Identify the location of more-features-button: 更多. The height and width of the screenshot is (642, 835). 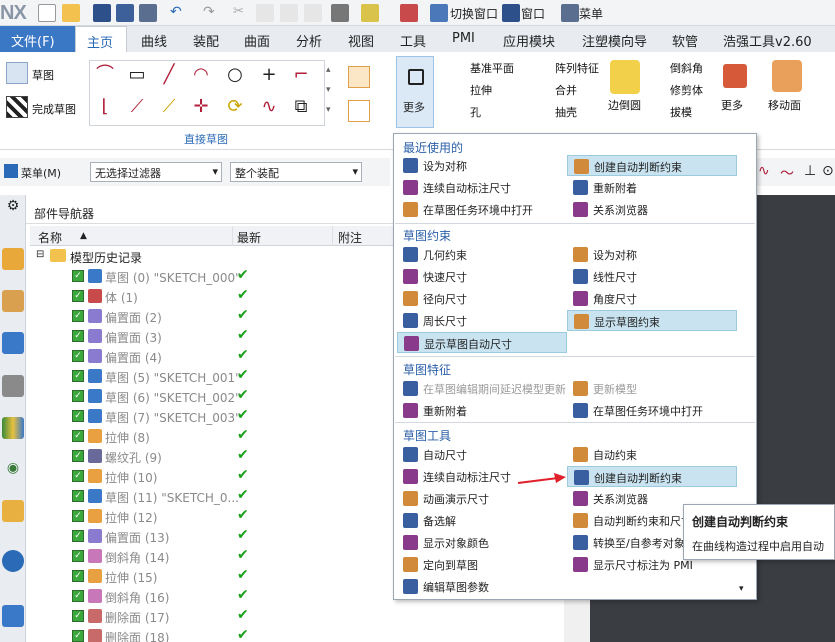
(732, 105).